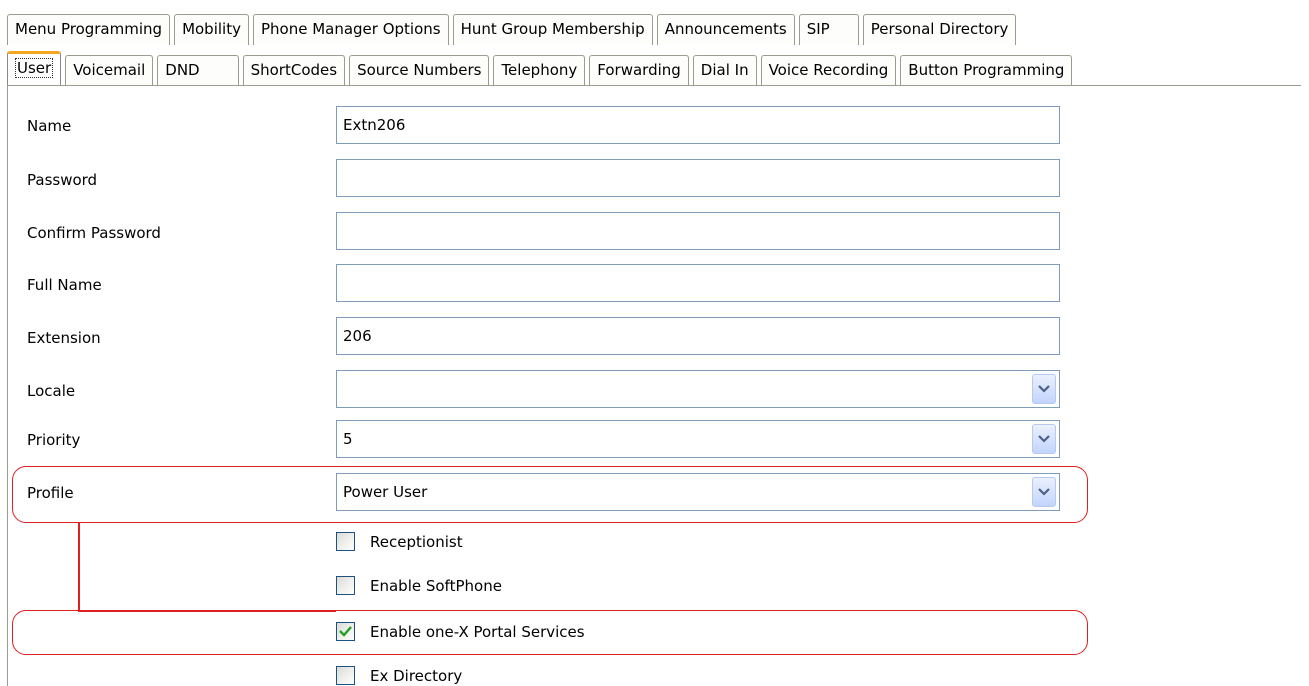 This screenshot has width=1309, height=686. Describe the element at coordinates (49, 126) in the screenshot. I see `name-label: Name` at that location.